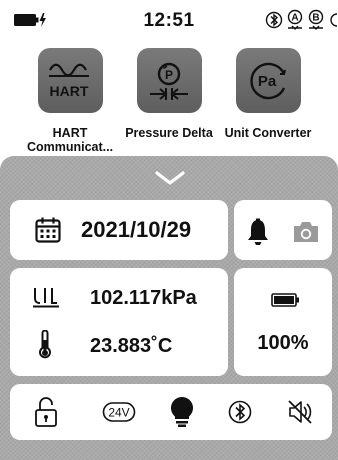 This screenshot has width=338, height=460. I want to click on date-card: 2021/10/29, so click(119, 230).